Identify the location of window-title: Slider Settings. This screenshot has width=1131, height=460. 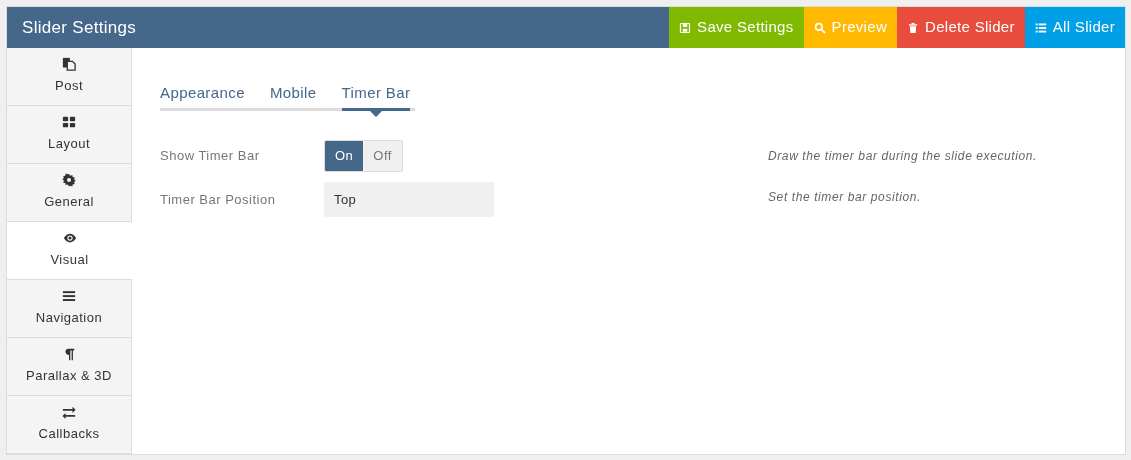
(79, 27).